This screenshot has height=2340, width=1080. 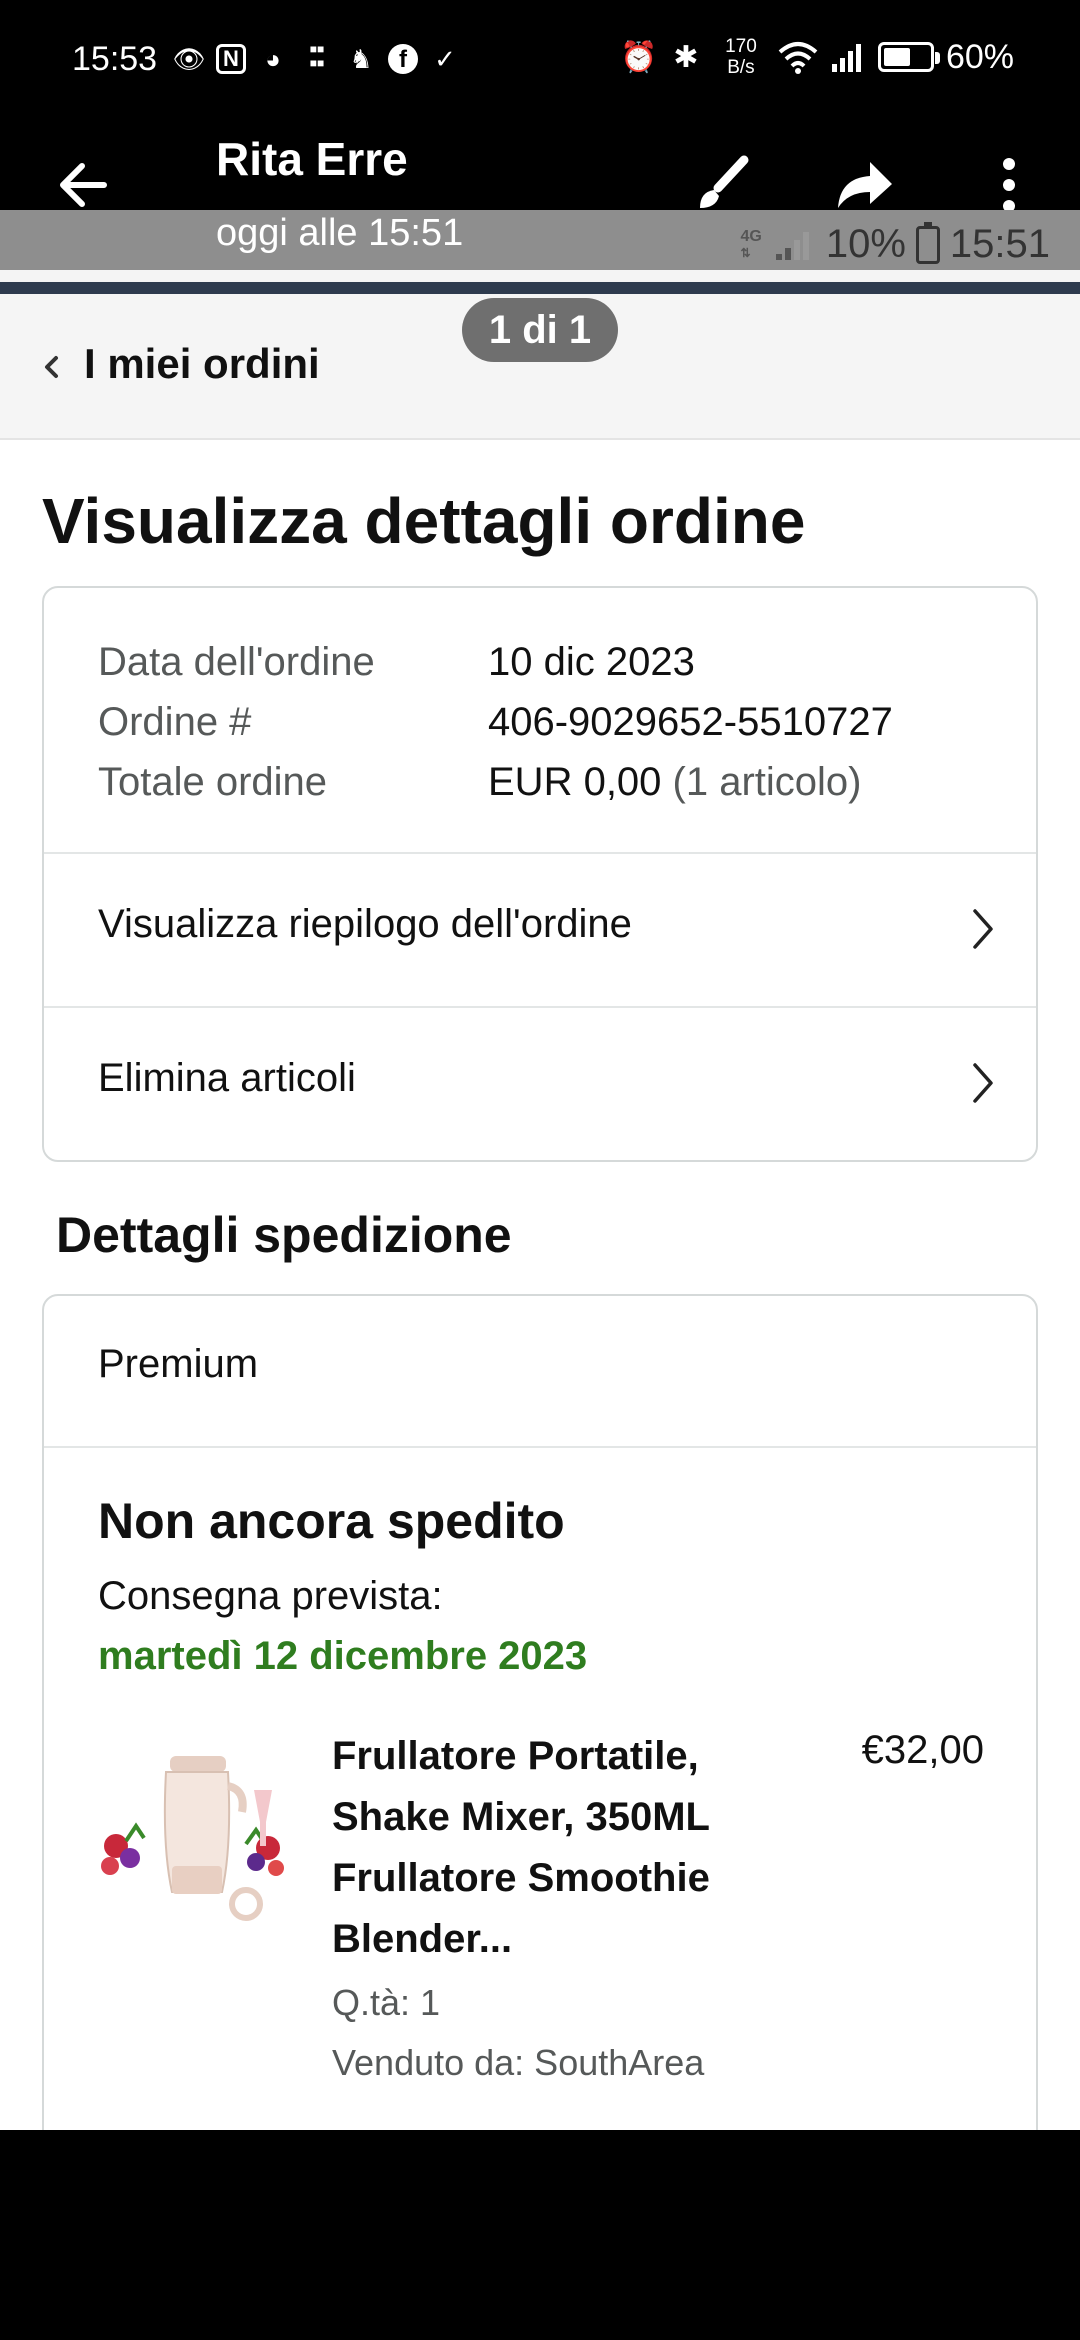 What do you see at coordinates (540, 1083) in the screenshot?
I see `delete-items-link: Elimina articoli` at bounding box center [540, 1083].